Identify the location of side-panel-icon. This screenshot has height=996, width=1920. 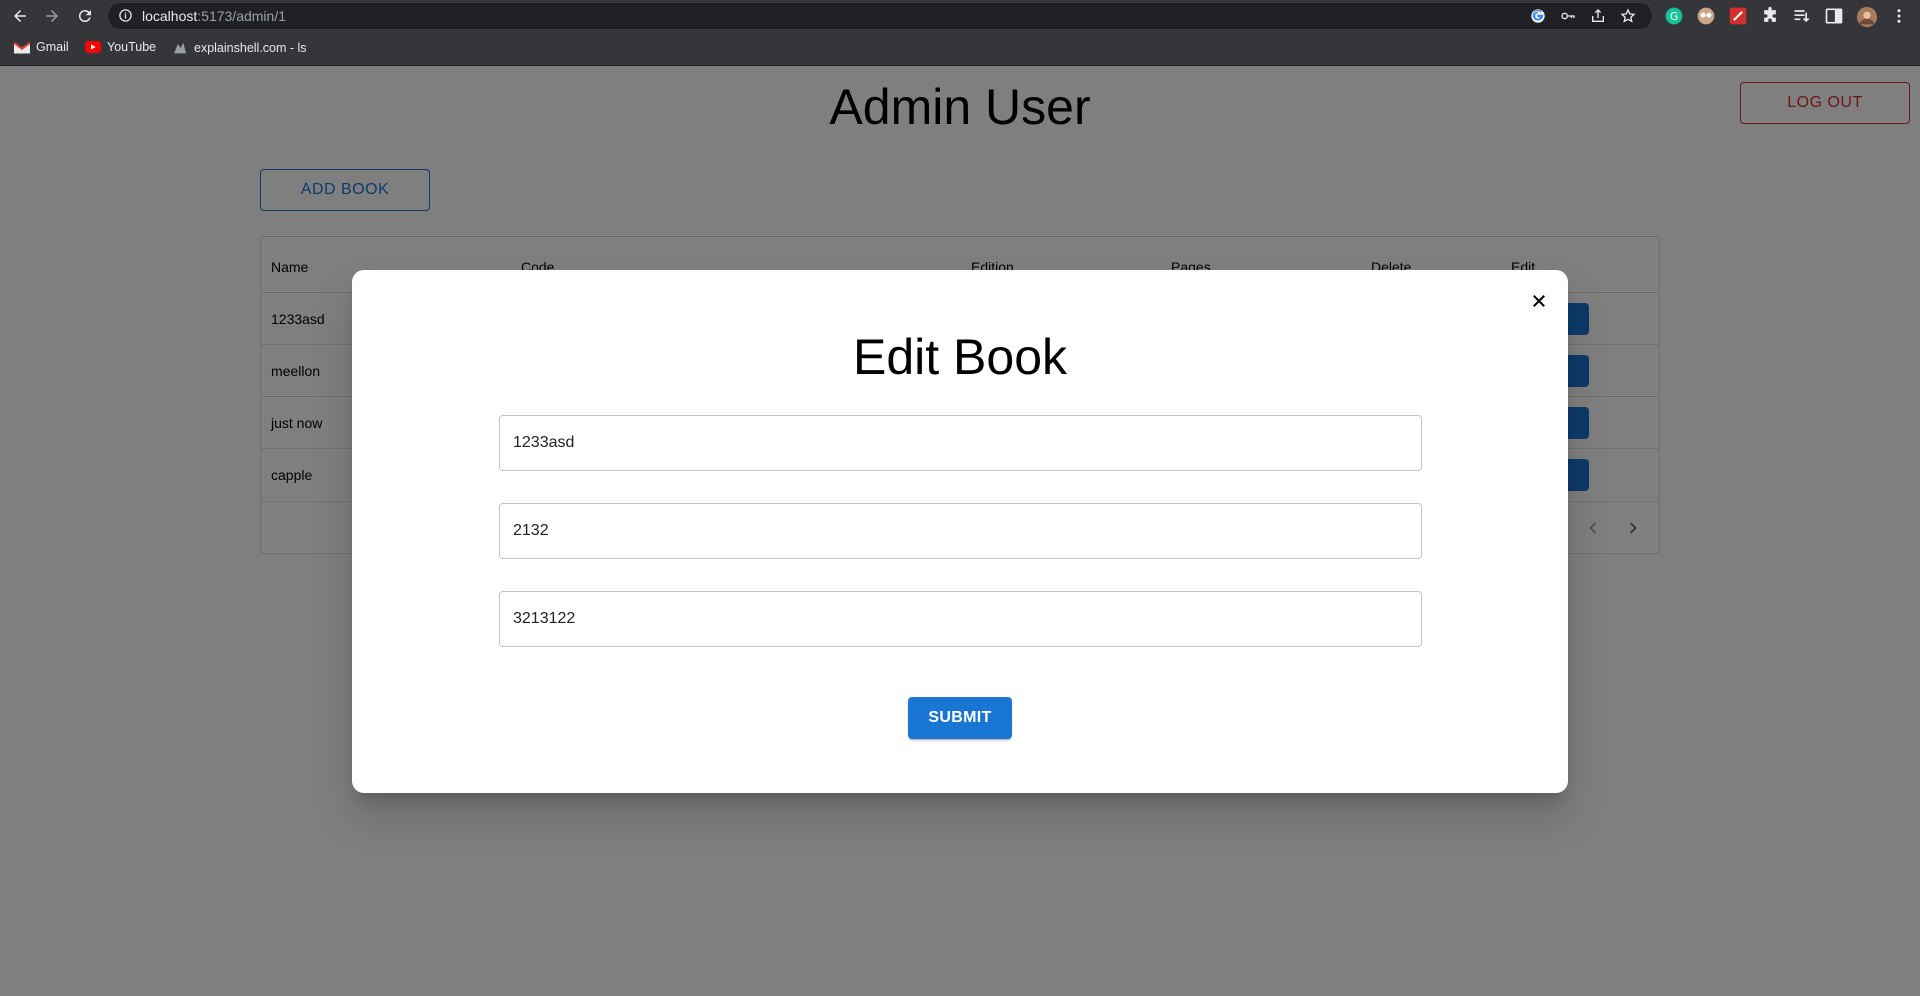
(1834, 16).